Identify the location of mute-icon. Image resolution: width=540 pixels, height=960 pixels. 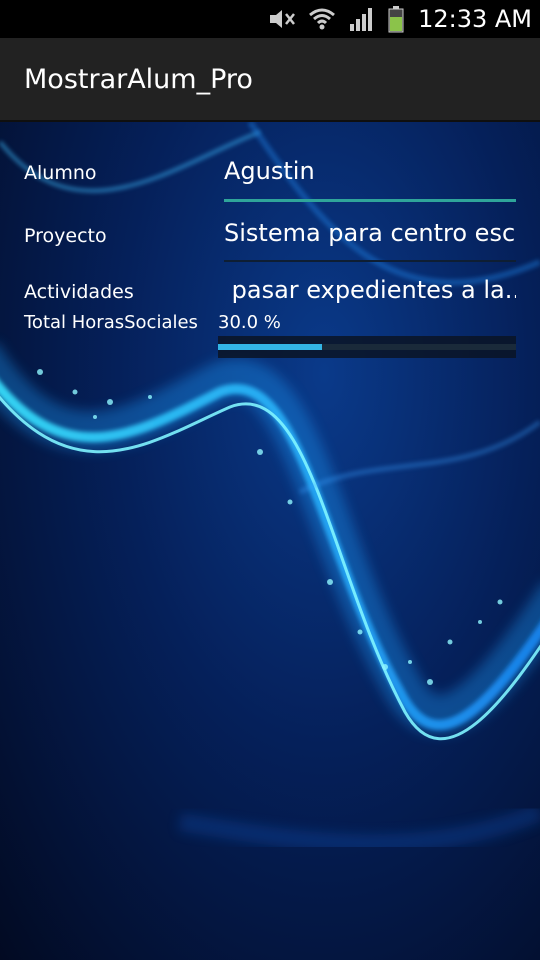
(282, 19).